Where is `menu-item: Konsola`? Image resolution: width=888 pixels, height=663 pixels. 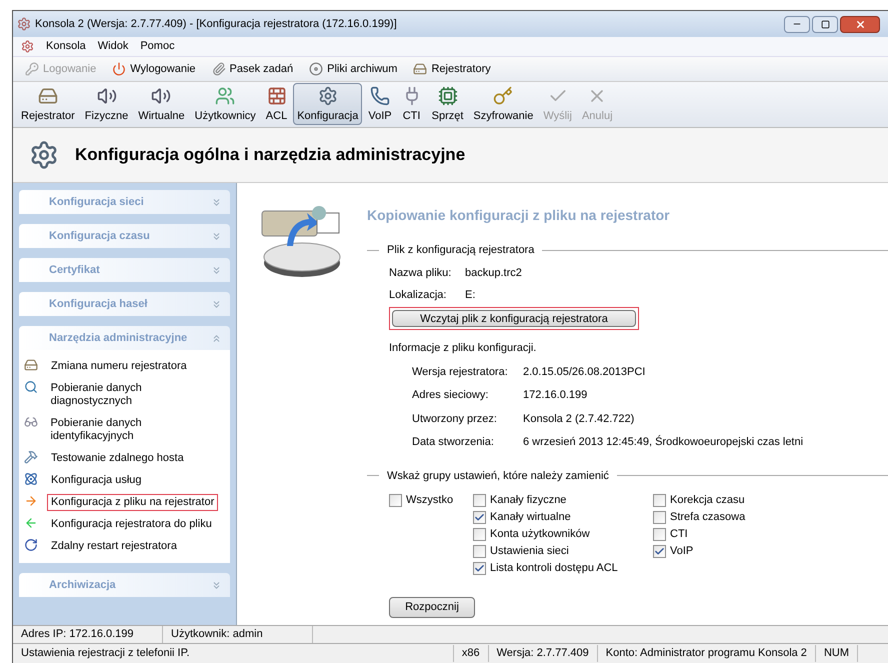
menu-item: Konsola is located at coordinates (66, 46).